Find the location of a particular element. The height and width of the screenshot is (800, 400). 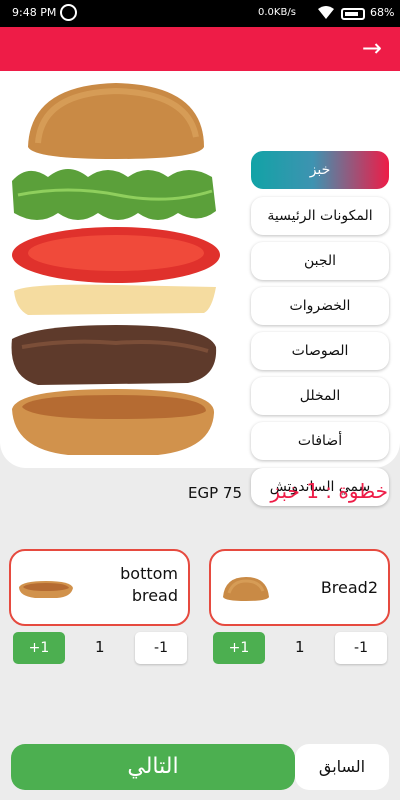

step-label: خطوة : 1 خبز is located at coordinates (329, 491).